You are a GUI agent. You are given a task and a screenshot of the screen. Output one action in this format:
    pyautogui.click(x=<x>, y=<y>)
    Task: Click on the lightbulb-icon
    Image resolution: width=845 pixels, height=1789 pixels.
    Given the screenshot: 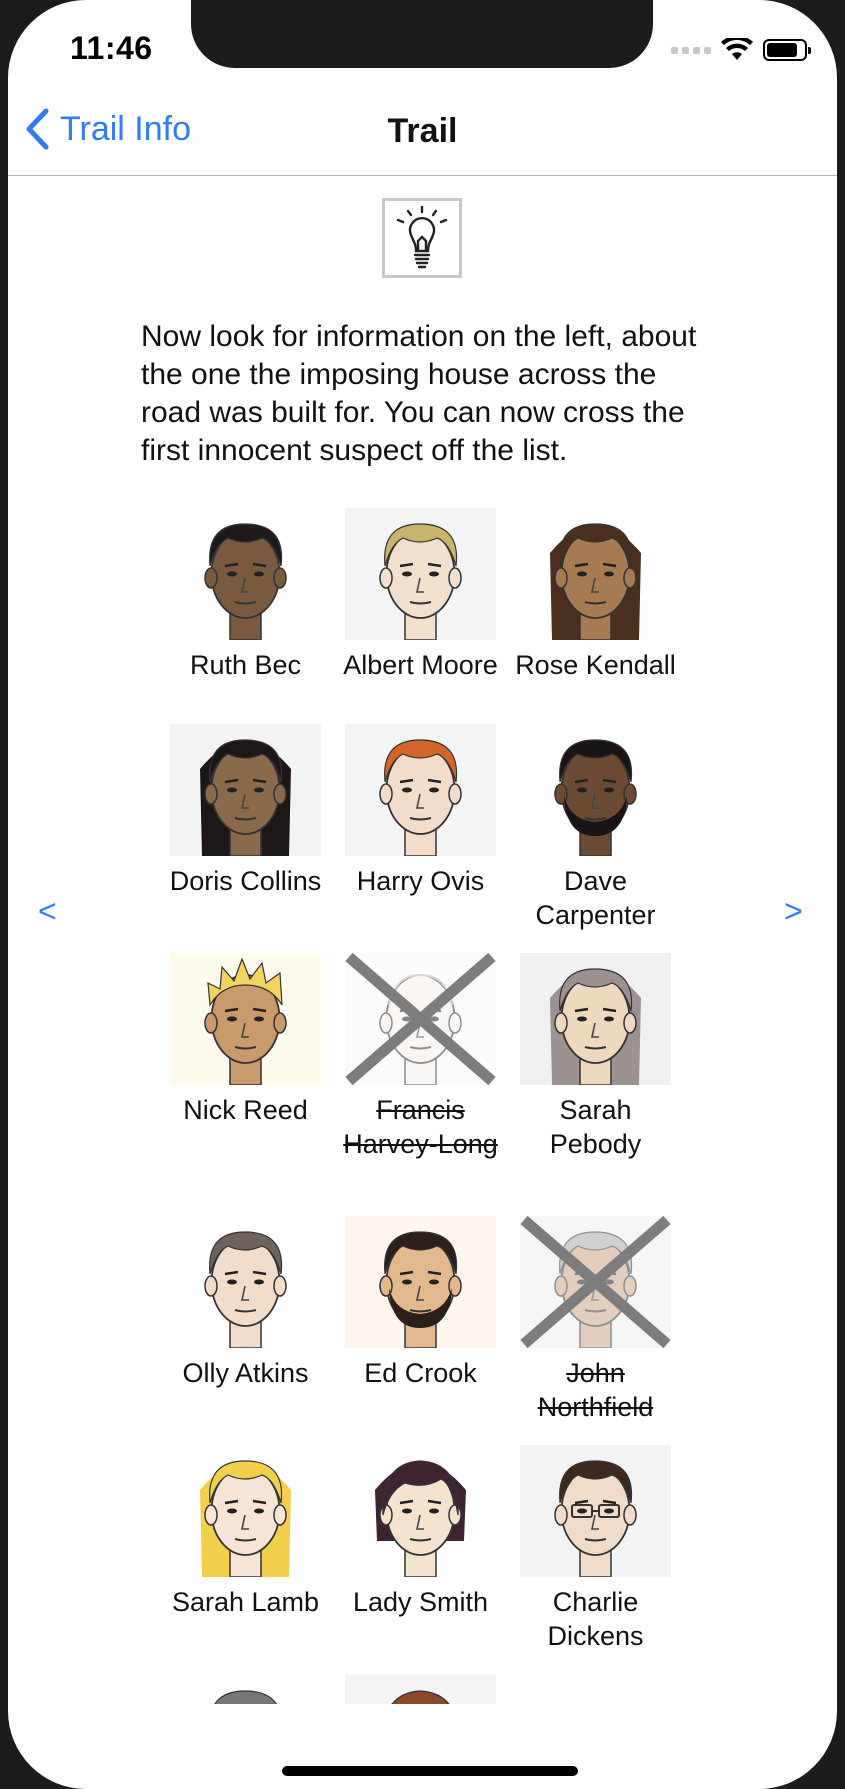 What is the action you would take?
    pyautogui.click(x=422, y=237)
    